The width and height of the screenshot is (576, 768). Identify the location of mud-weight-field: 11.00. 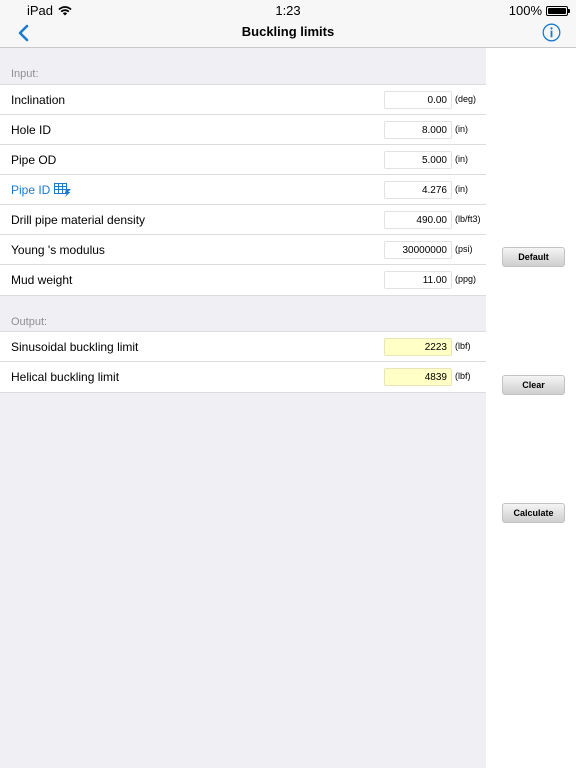
(418, 280).